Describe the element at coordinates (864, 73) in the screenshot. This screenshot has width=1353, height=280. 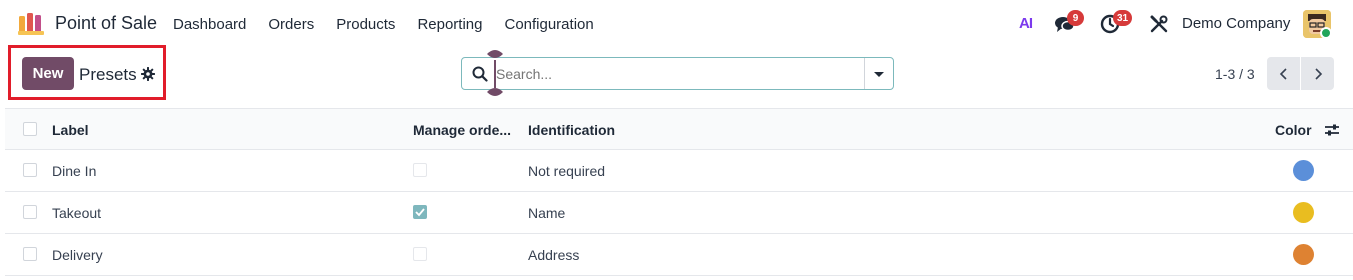
I see `search-divider` at that location.